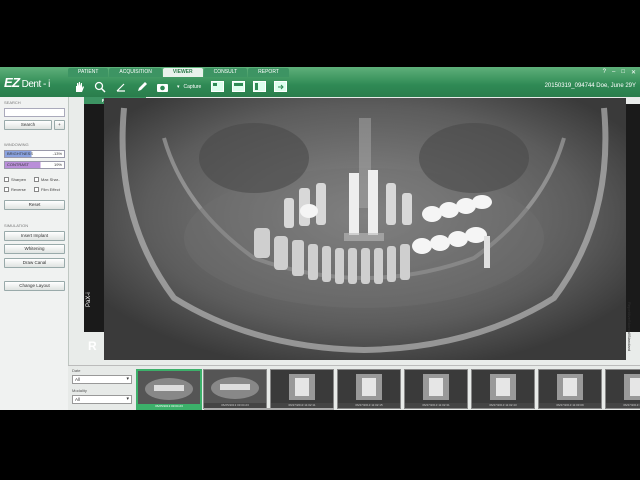 The image size is (640, 480). I want to click on logo-sub: Dent - i, so click(36, 84).